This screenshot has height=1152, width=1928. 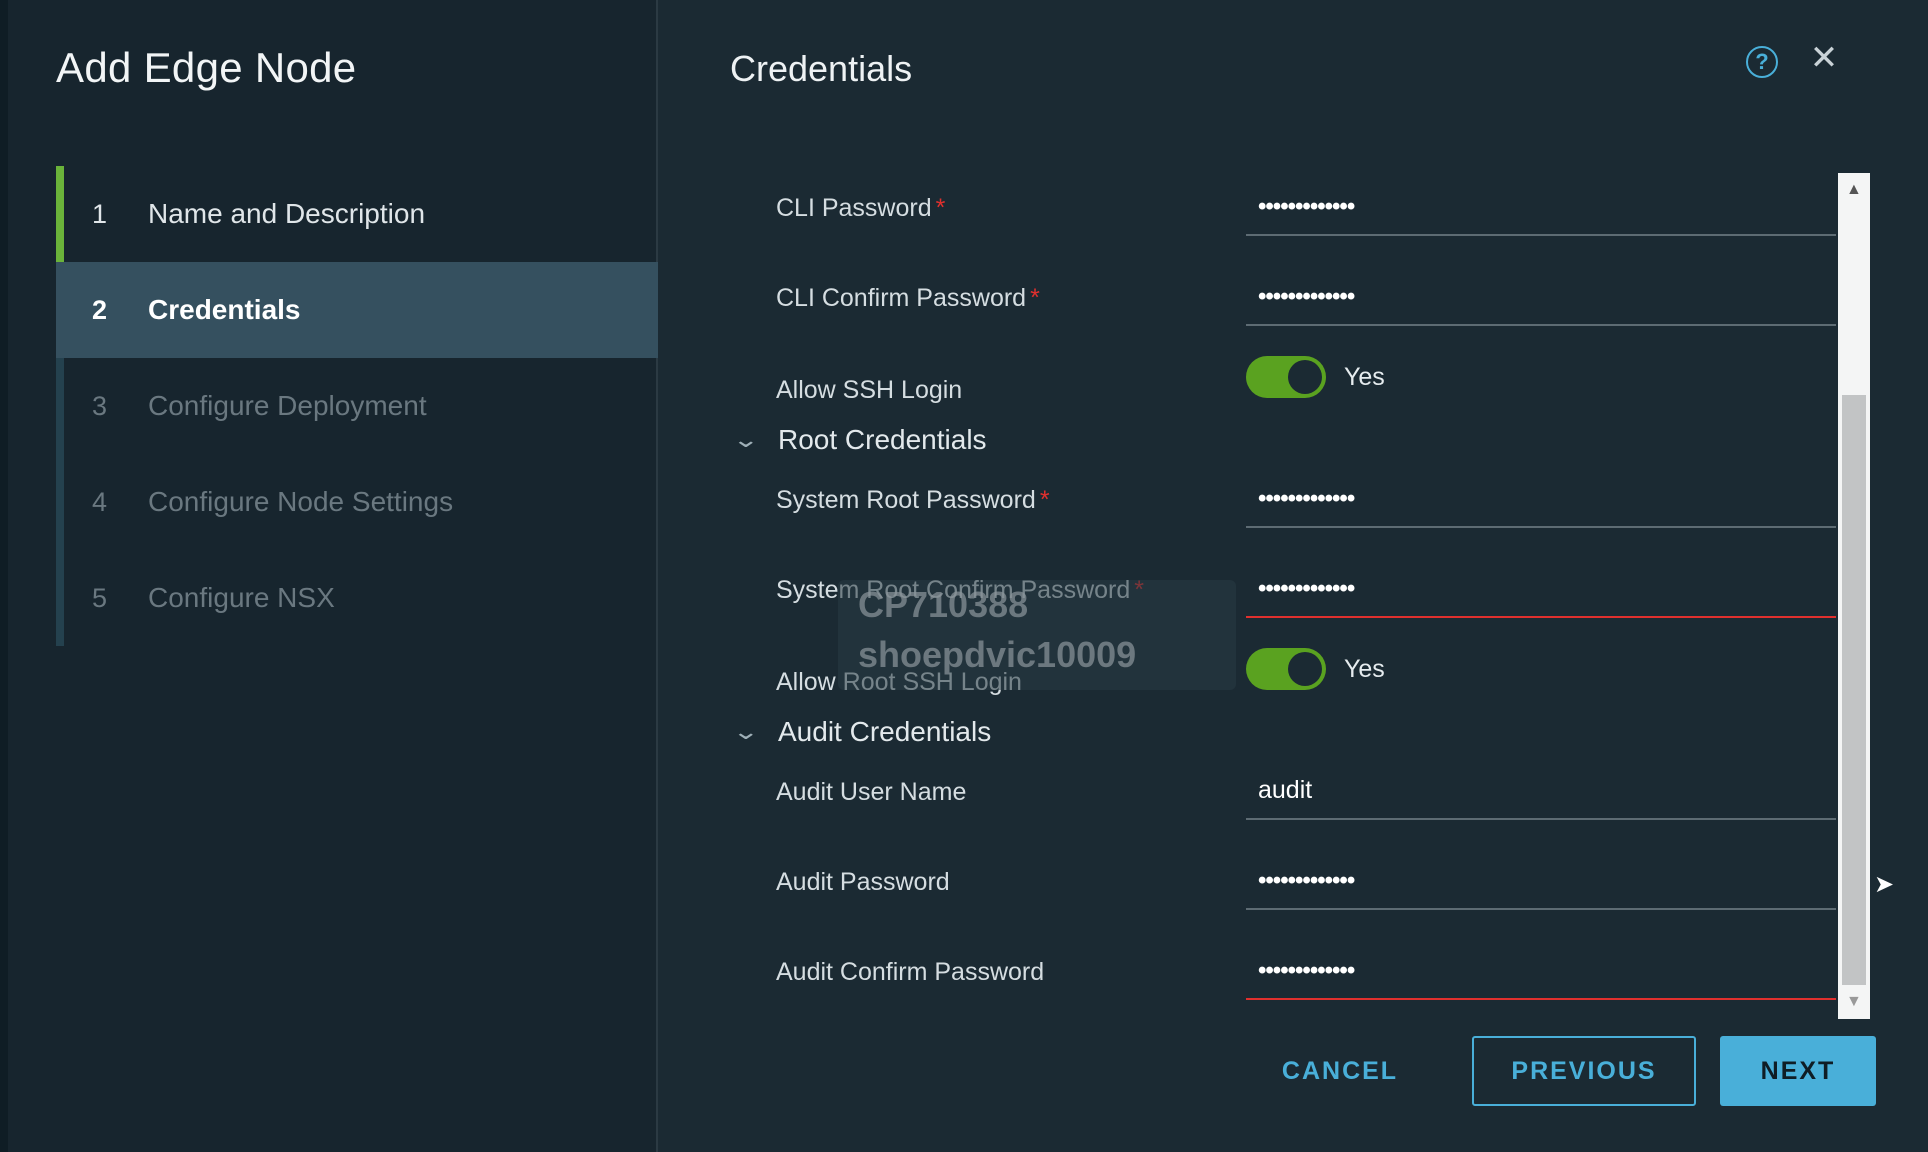 What do you see at coordinates (1541, 882) in the screenshot?
I see `audit-password-field: •••••••••••••` at bounding box center [1541, 882].